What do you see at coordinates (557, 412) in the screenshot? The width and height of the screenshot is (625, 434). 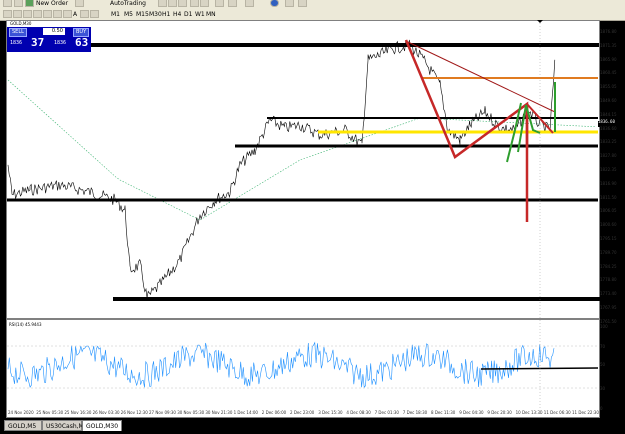 I see `time-axis-label: 11 Dec 06:30` at bounding box center [557, 412].